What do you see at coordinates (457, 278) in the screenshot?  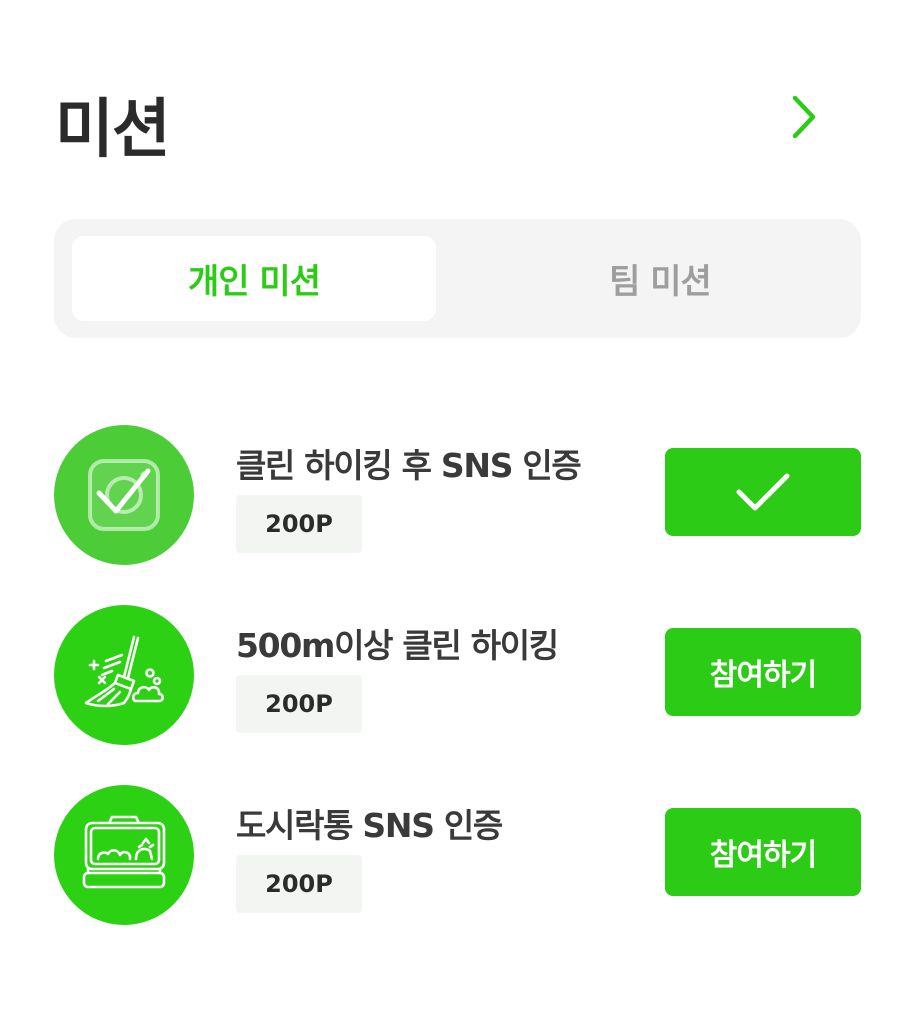 I see `mission-tabs: 개인 미션 팀 미션` at bounding box center [457, 278].